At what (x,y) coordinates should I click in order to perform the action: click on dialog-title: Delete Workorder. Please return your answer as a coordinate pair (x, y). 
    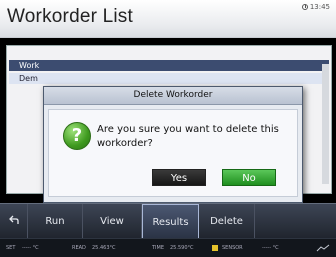
    Looking at the image, I should click on (173, 96).